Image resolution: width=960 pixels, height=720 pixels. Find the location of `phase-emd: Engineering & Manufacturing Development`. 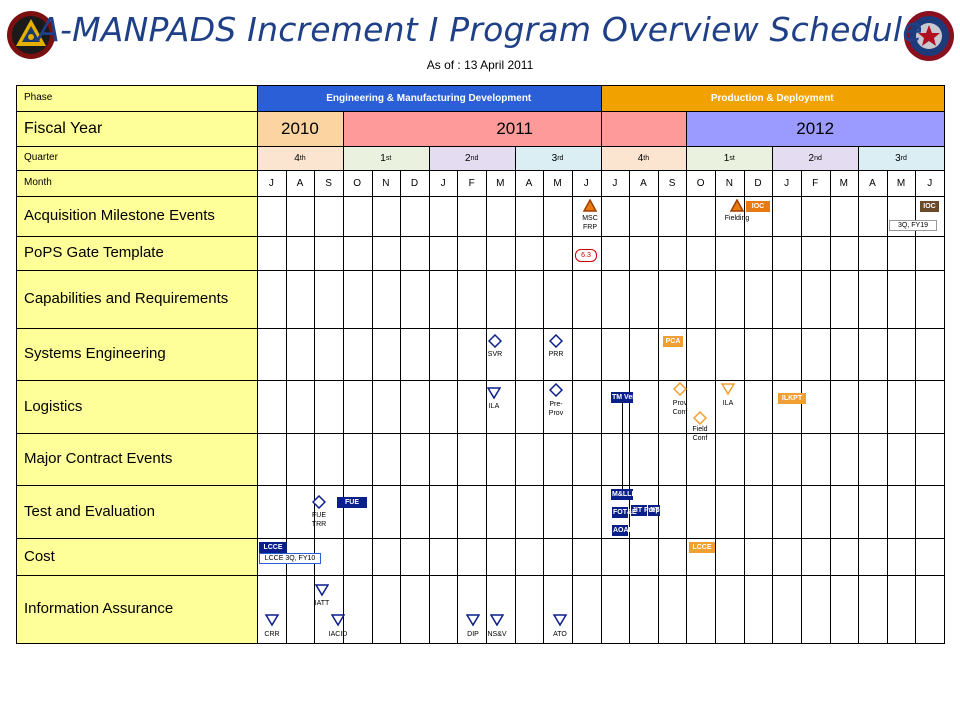

phase-emd: Engineering & Manufacturing Development is located at coordinates (429, 98).